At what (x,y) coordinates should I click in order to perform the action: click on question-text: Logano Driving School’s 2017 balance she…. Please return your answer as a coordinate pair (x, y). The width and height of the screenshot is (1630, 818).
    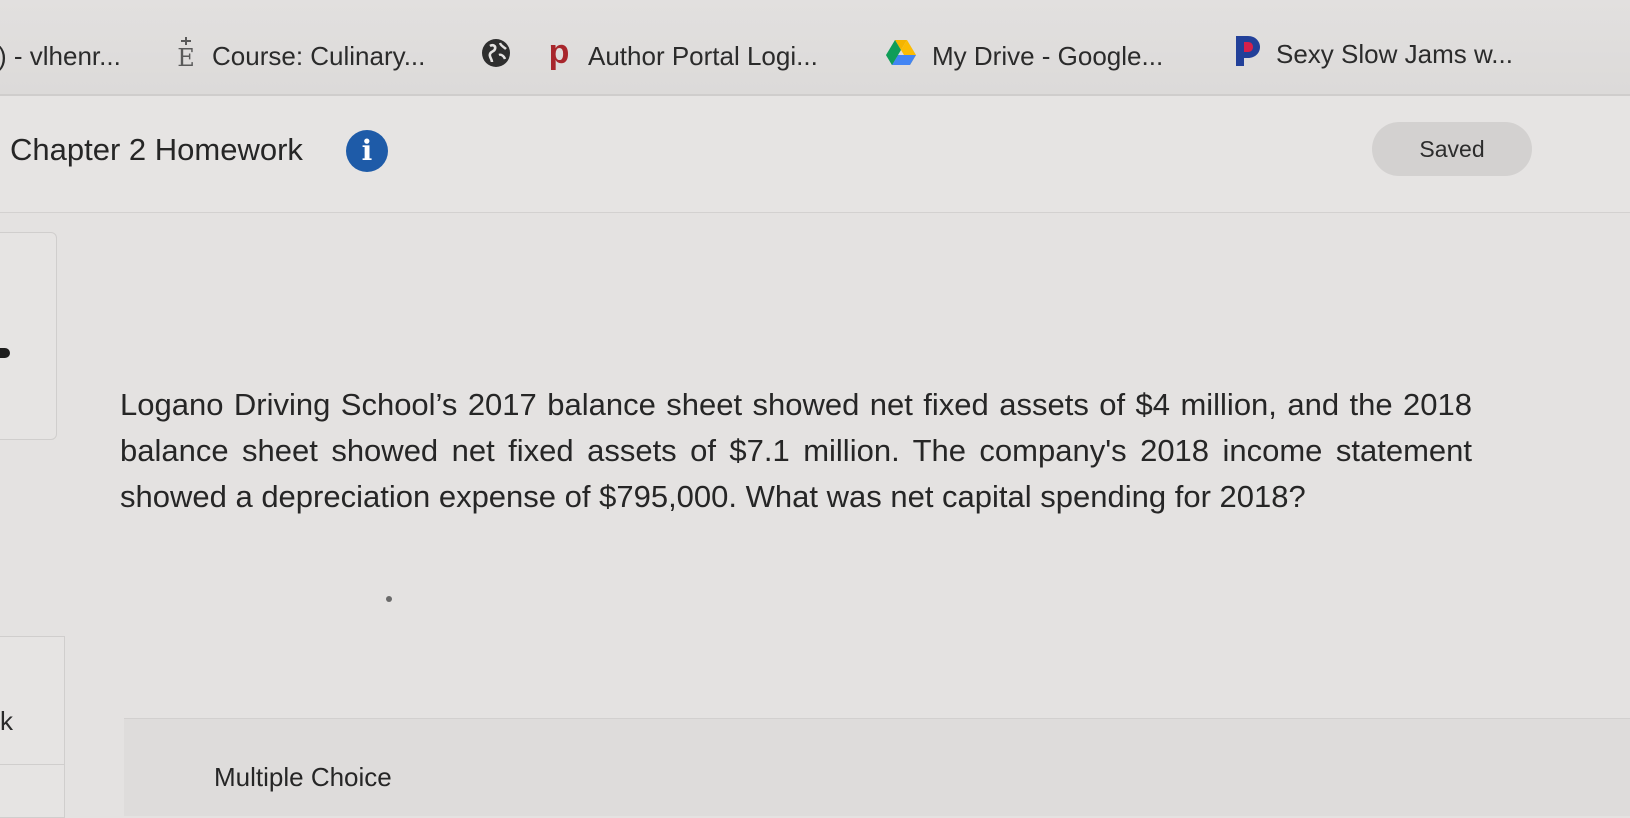
    Looking at the image, I should click on (796, 450).